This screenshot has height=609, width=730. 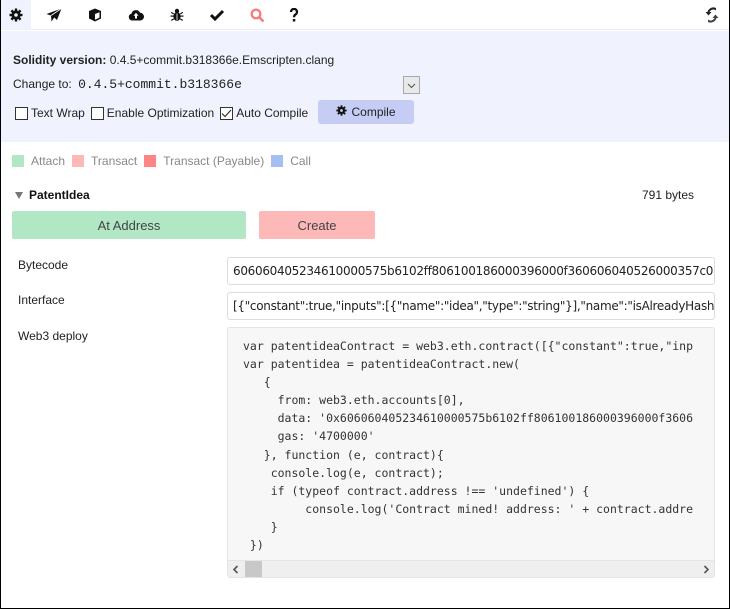 I want to click on create-button: Create, so click(x=317, y=225).